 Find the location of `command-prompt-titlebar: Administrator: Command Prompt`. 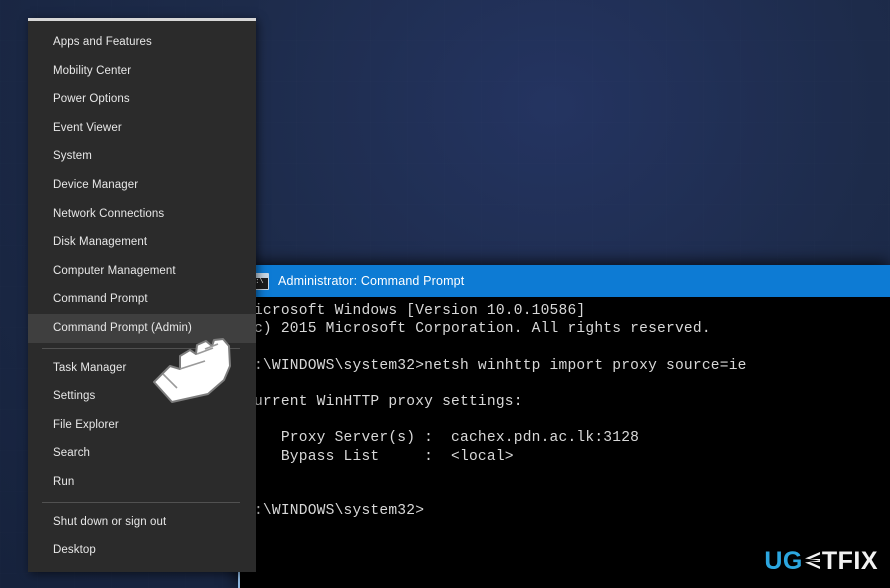

command-prompt-titlebar: Administrator: Command Prompt is located at coordinates (565, 281).